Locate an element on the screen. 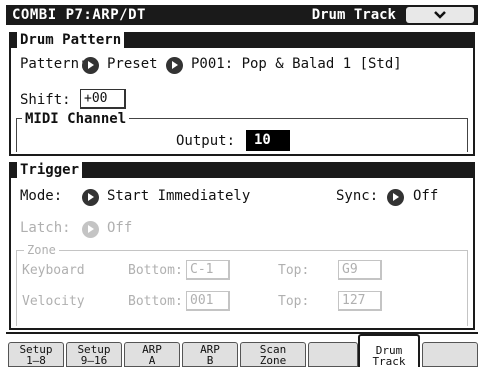  zone-heading: Zone is located at coordinates (41, 250).